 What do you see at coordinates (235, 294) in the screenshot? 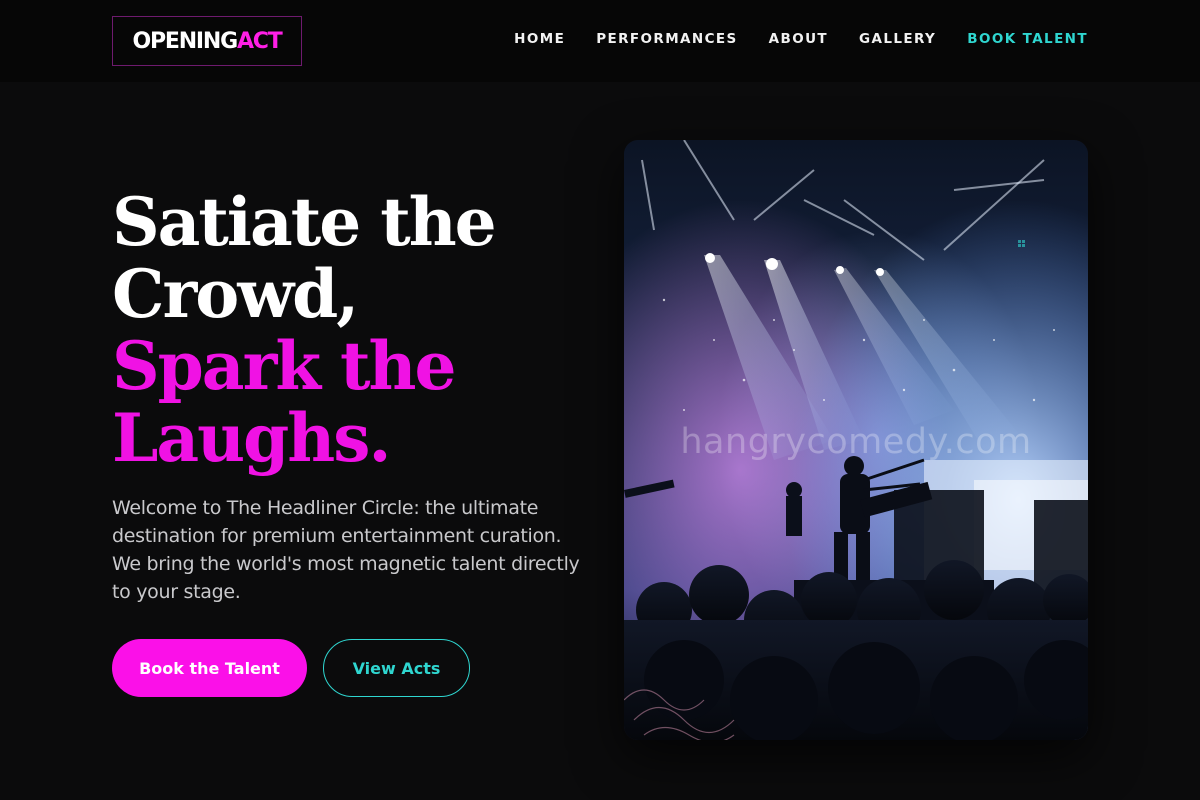
I see `headline-line: Crowd,` at bounding box center [235, 294].